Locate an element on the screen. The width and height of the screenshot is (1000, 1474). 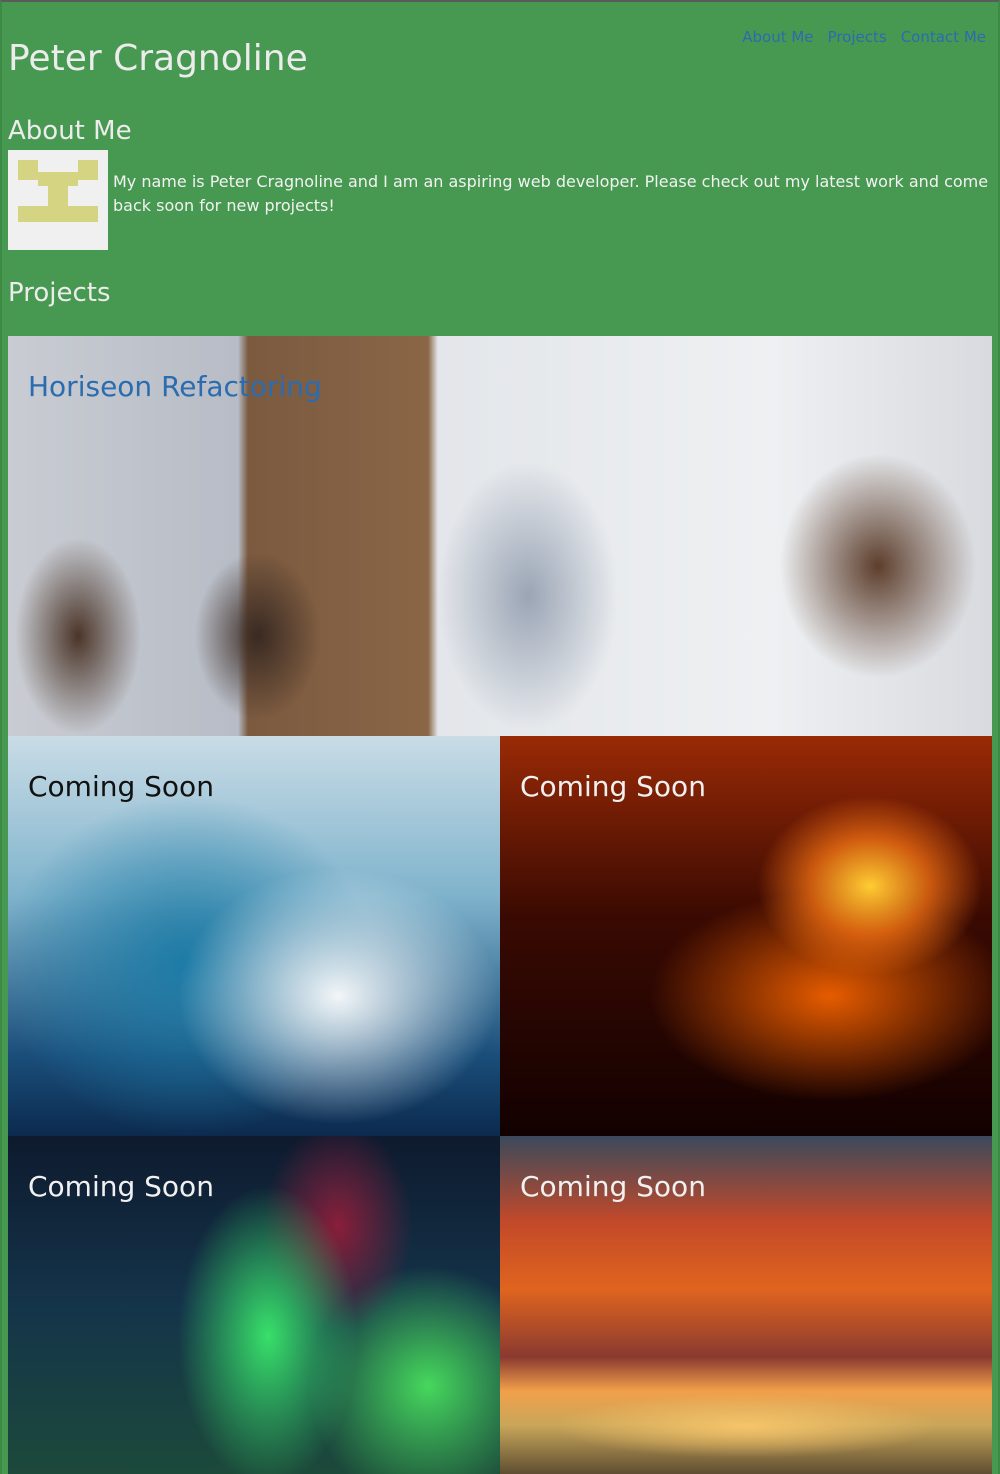
nav-link-contact-me: Contact Me is located at coordinates (943, 37).